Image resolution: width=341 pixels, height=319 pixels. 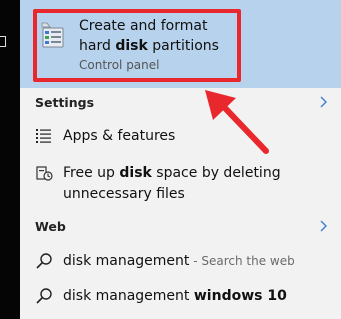 I want to click on taskbar-edge, so click(x=10, y=159).